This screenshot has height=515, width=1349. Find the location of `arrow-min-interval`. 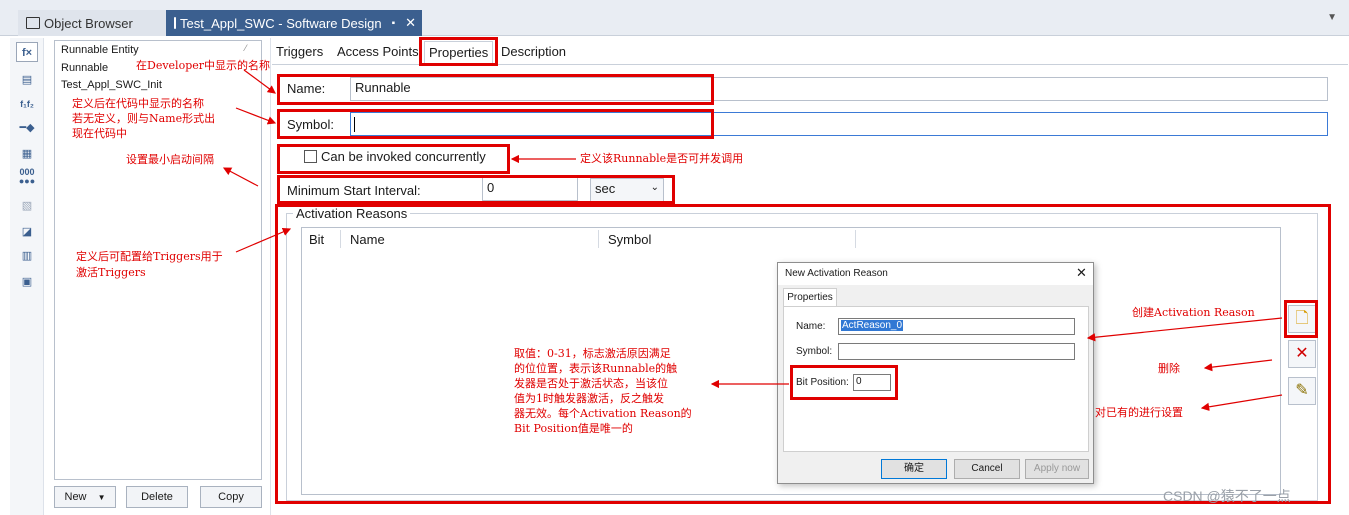

arrow-min-interval is located at coordinates (240, 177).